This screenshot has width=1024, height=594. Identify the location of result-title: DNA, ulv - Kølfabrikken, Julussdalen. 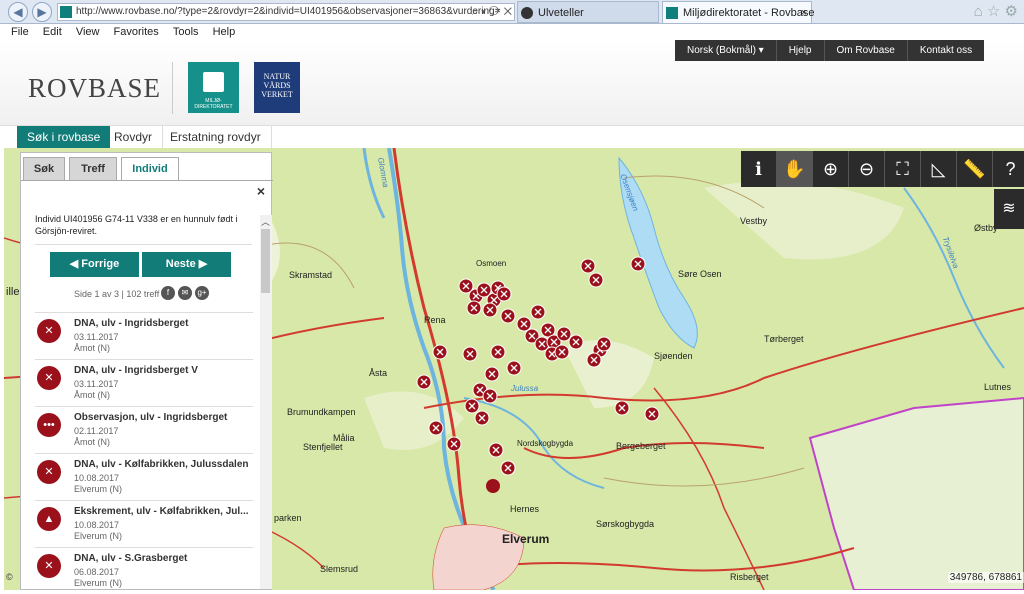
(163, 464).